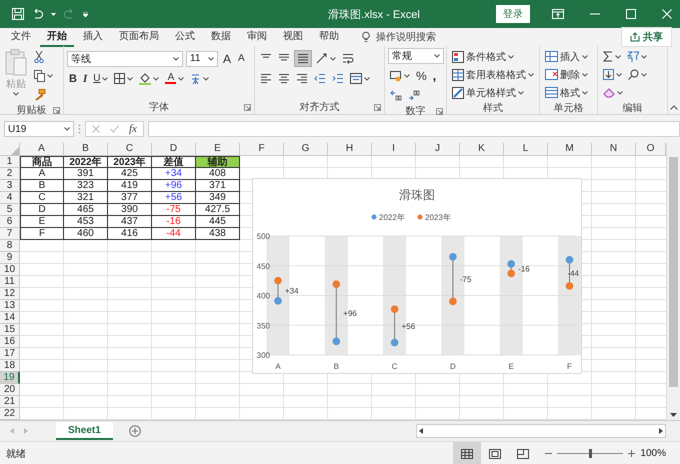  Describe the element at coordinates (10, 162) in the screenshot. I see `row-header: 1` at that location.